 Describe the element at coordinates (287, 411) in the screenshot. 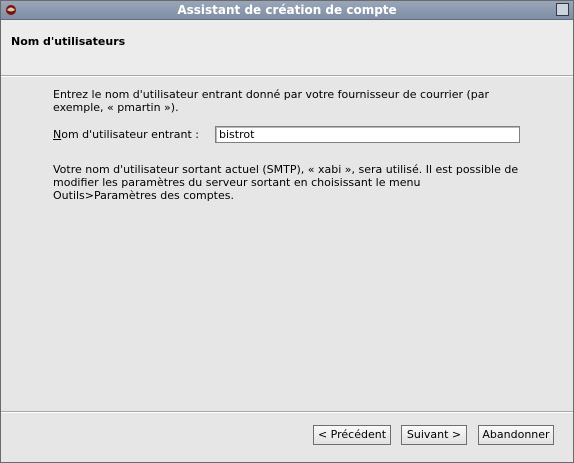

I see `footer-divider` at that location.